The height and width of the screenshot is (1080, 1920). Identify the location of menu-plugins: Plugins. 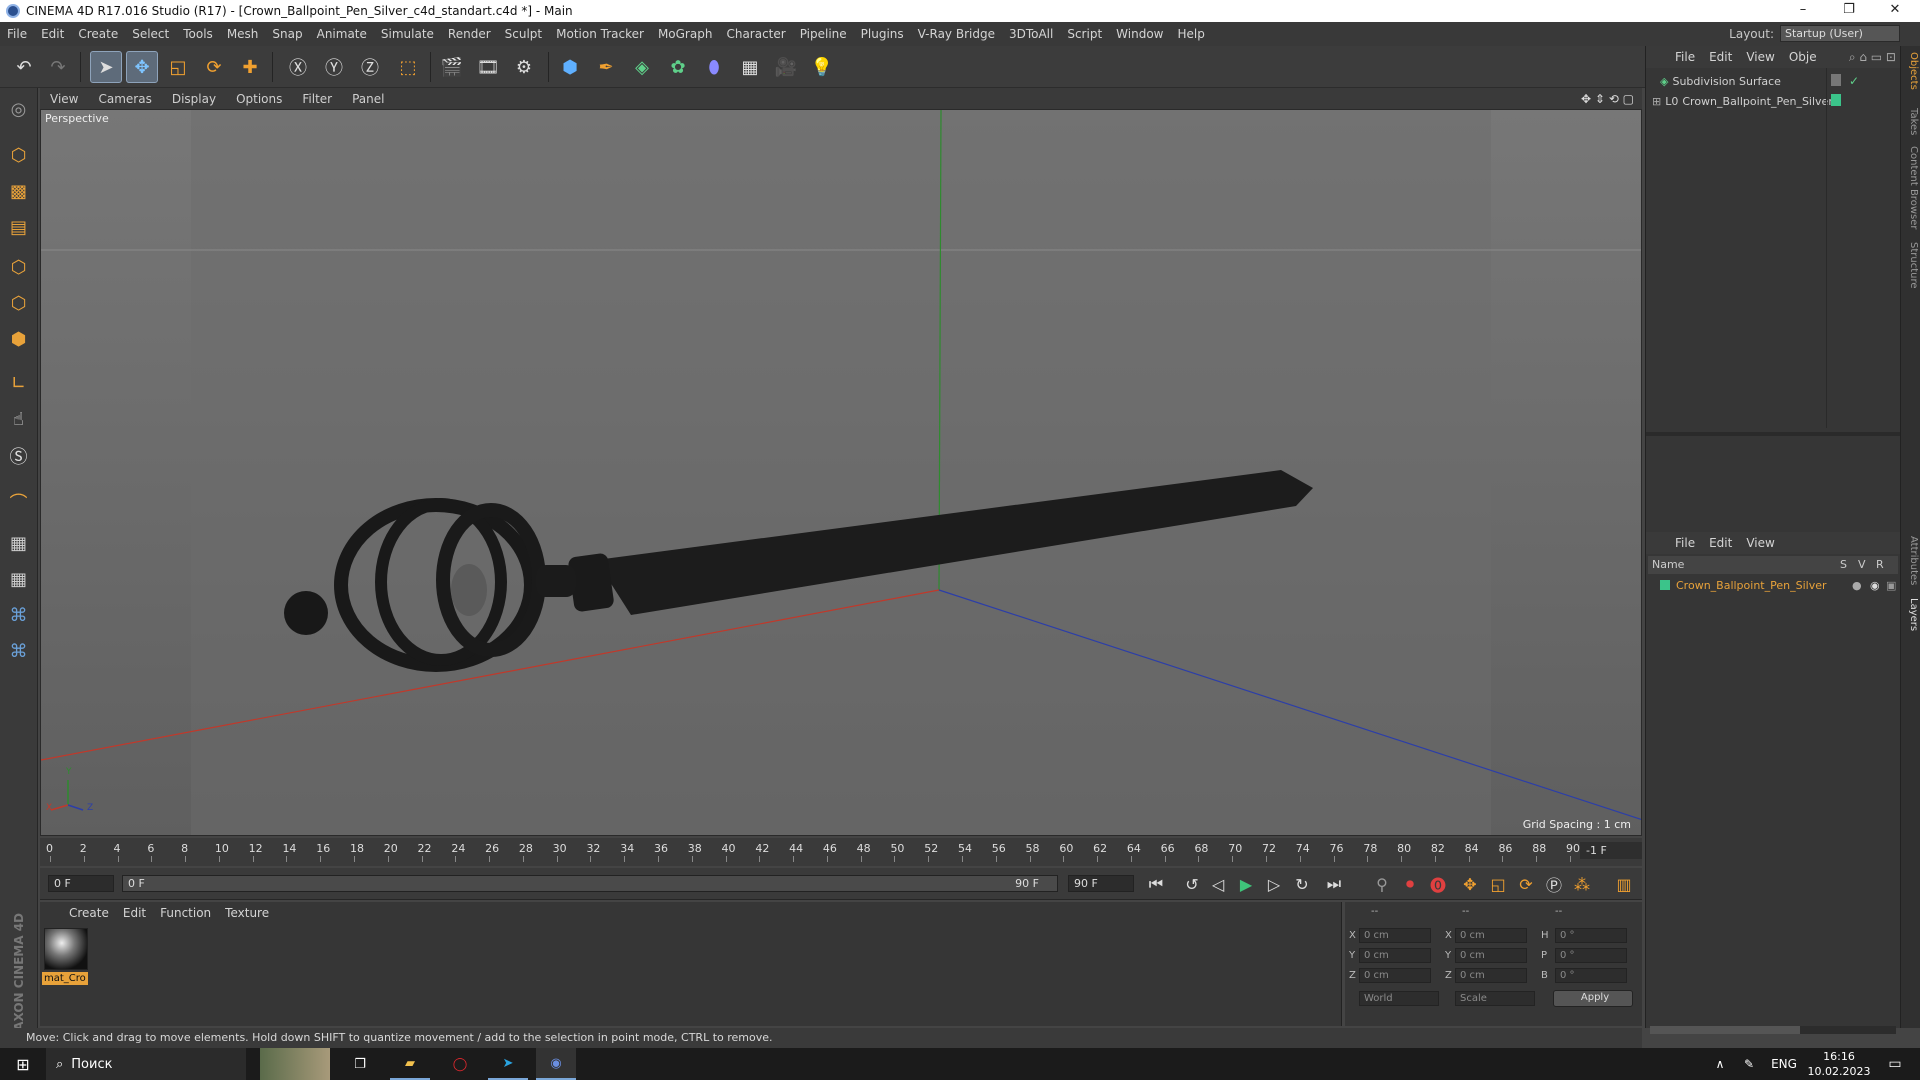
(882, 34).